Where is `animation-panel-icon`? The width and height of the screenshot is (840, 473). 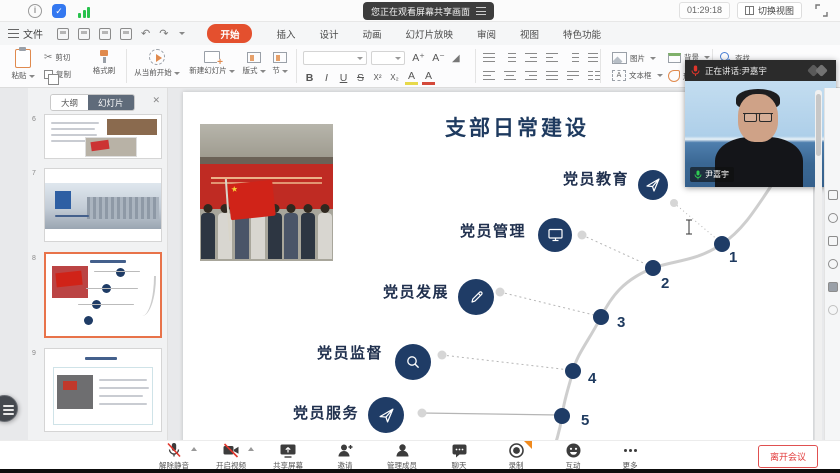 animation-panel-icon is located at coordinates (833, 218).